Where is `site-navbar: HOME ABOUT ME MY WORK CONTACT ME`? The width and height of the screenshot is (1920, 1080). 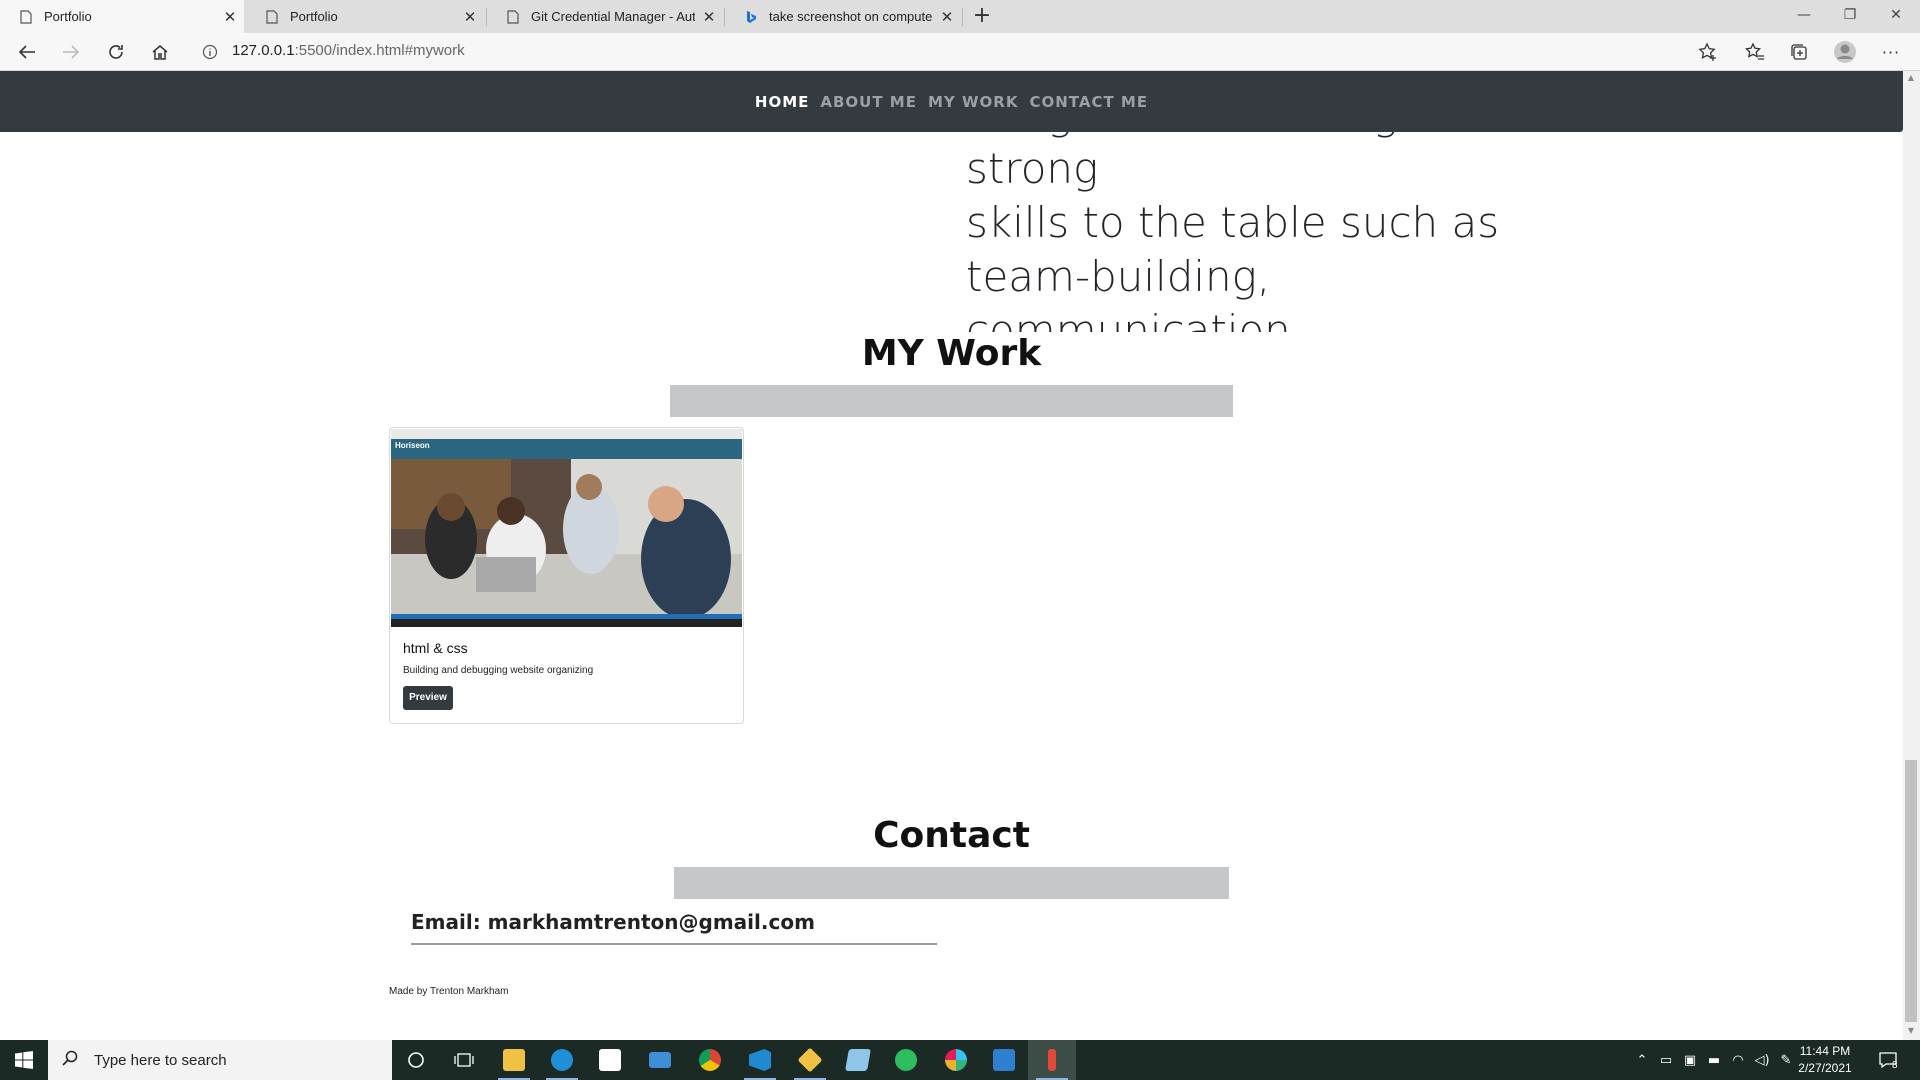
site-navbar: HOME ABOUT ME MY WORK CONTACT ME is located at coordinates (951, 101).